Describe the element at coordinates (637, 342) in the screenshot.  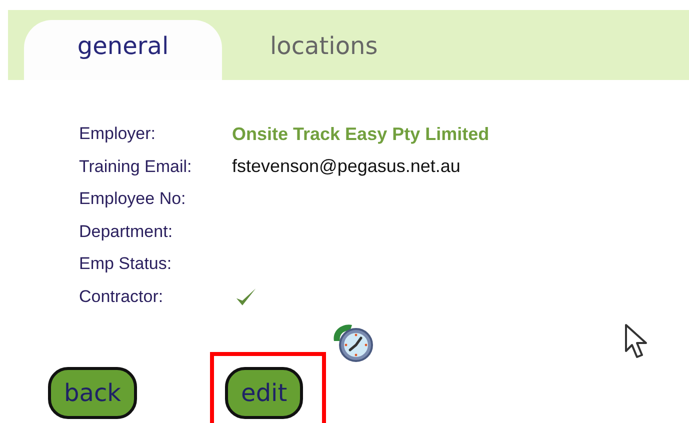
I see `cursor-icon` at that location.